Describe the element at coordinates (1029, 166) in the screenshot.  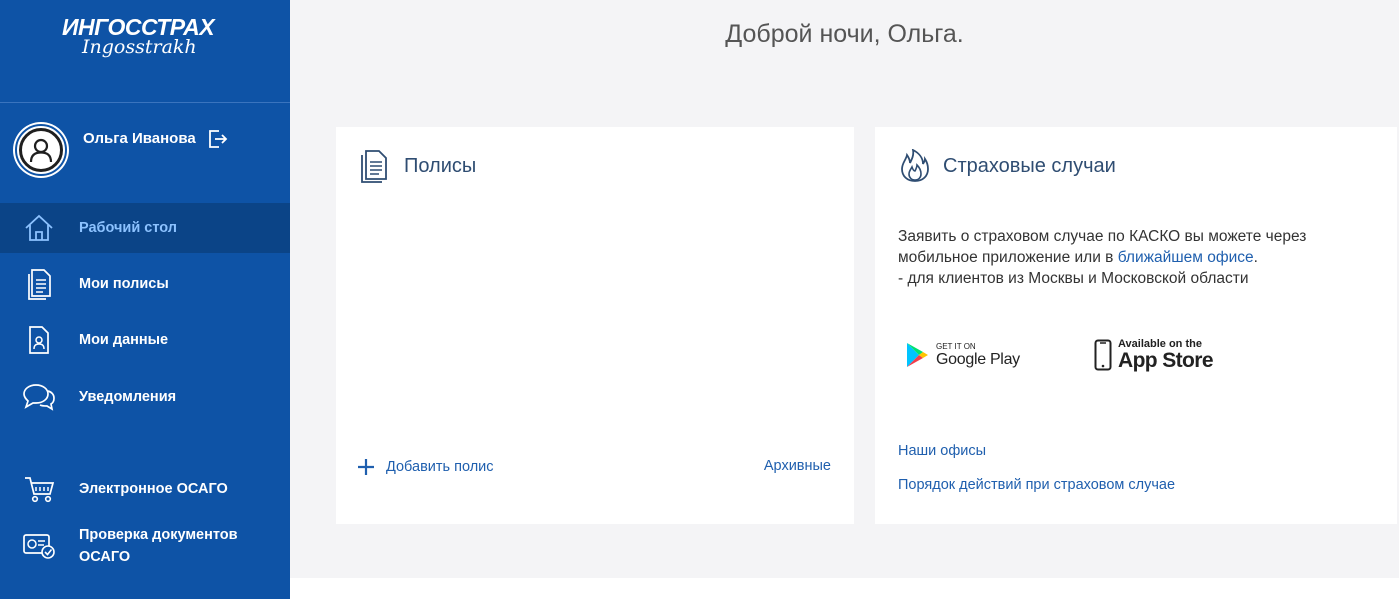
I see `cases-title: Страховые случаи` at that location.